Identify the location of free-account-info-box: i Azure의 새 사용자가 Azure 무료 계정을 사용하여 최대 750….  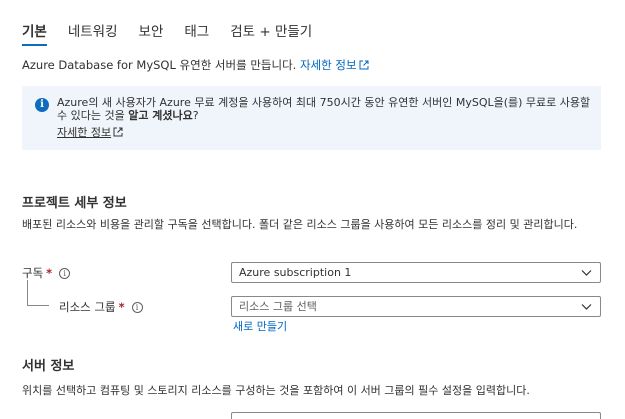
(311, 118).